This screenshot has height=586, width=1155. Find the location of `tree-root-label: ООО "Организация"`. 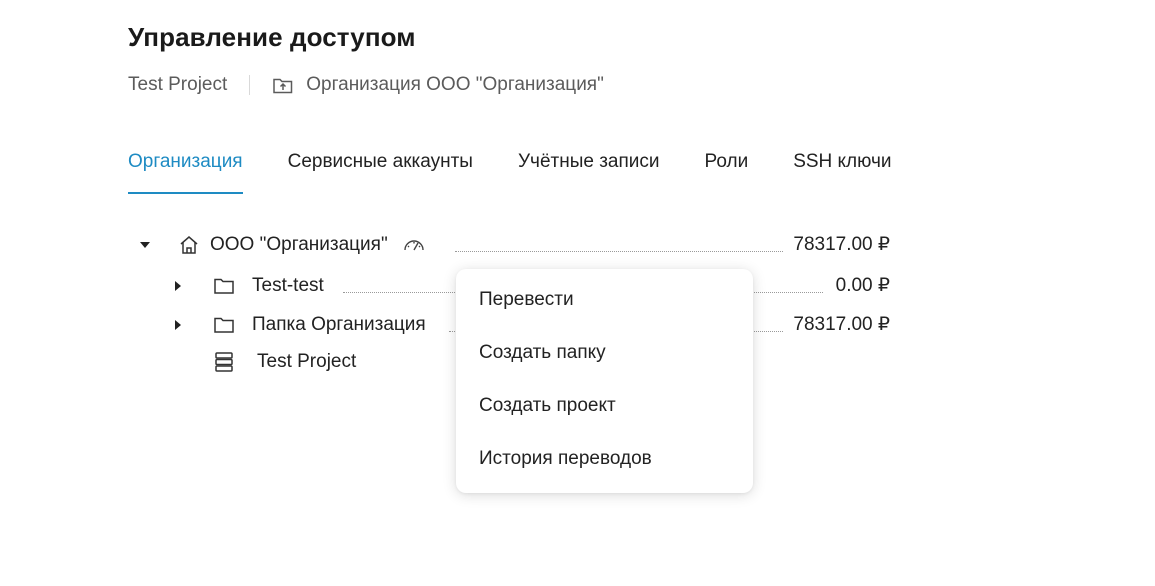

tree-root-label: ООО "Организация" is located at coordinates (299, 244).